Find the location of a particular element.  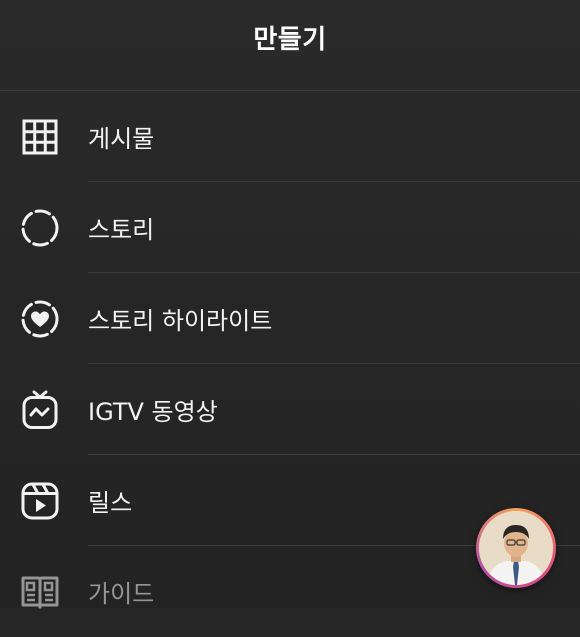

menu-item-story-highlight: 스토리 하이라이트 is located at coordinates (290, 318).